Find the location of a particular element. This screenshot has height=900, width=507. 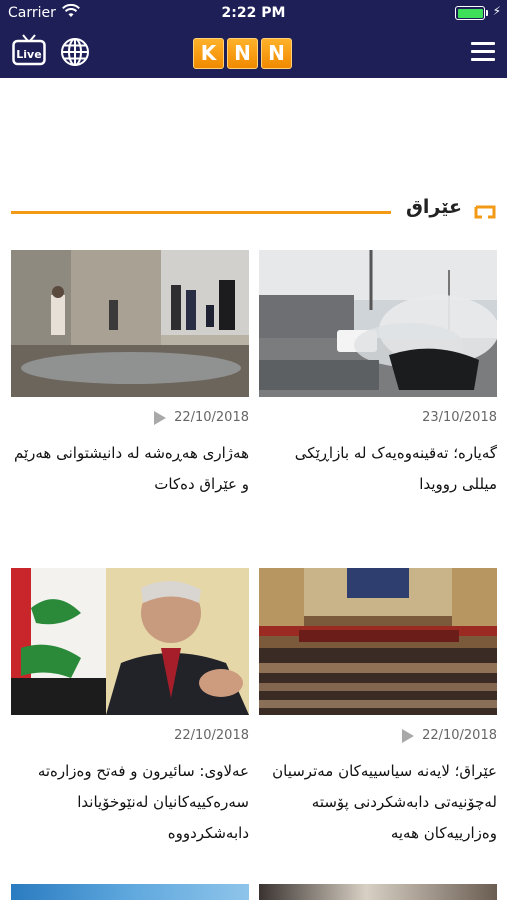

clock: 2:22 PM is located at coordinates (253, 13).